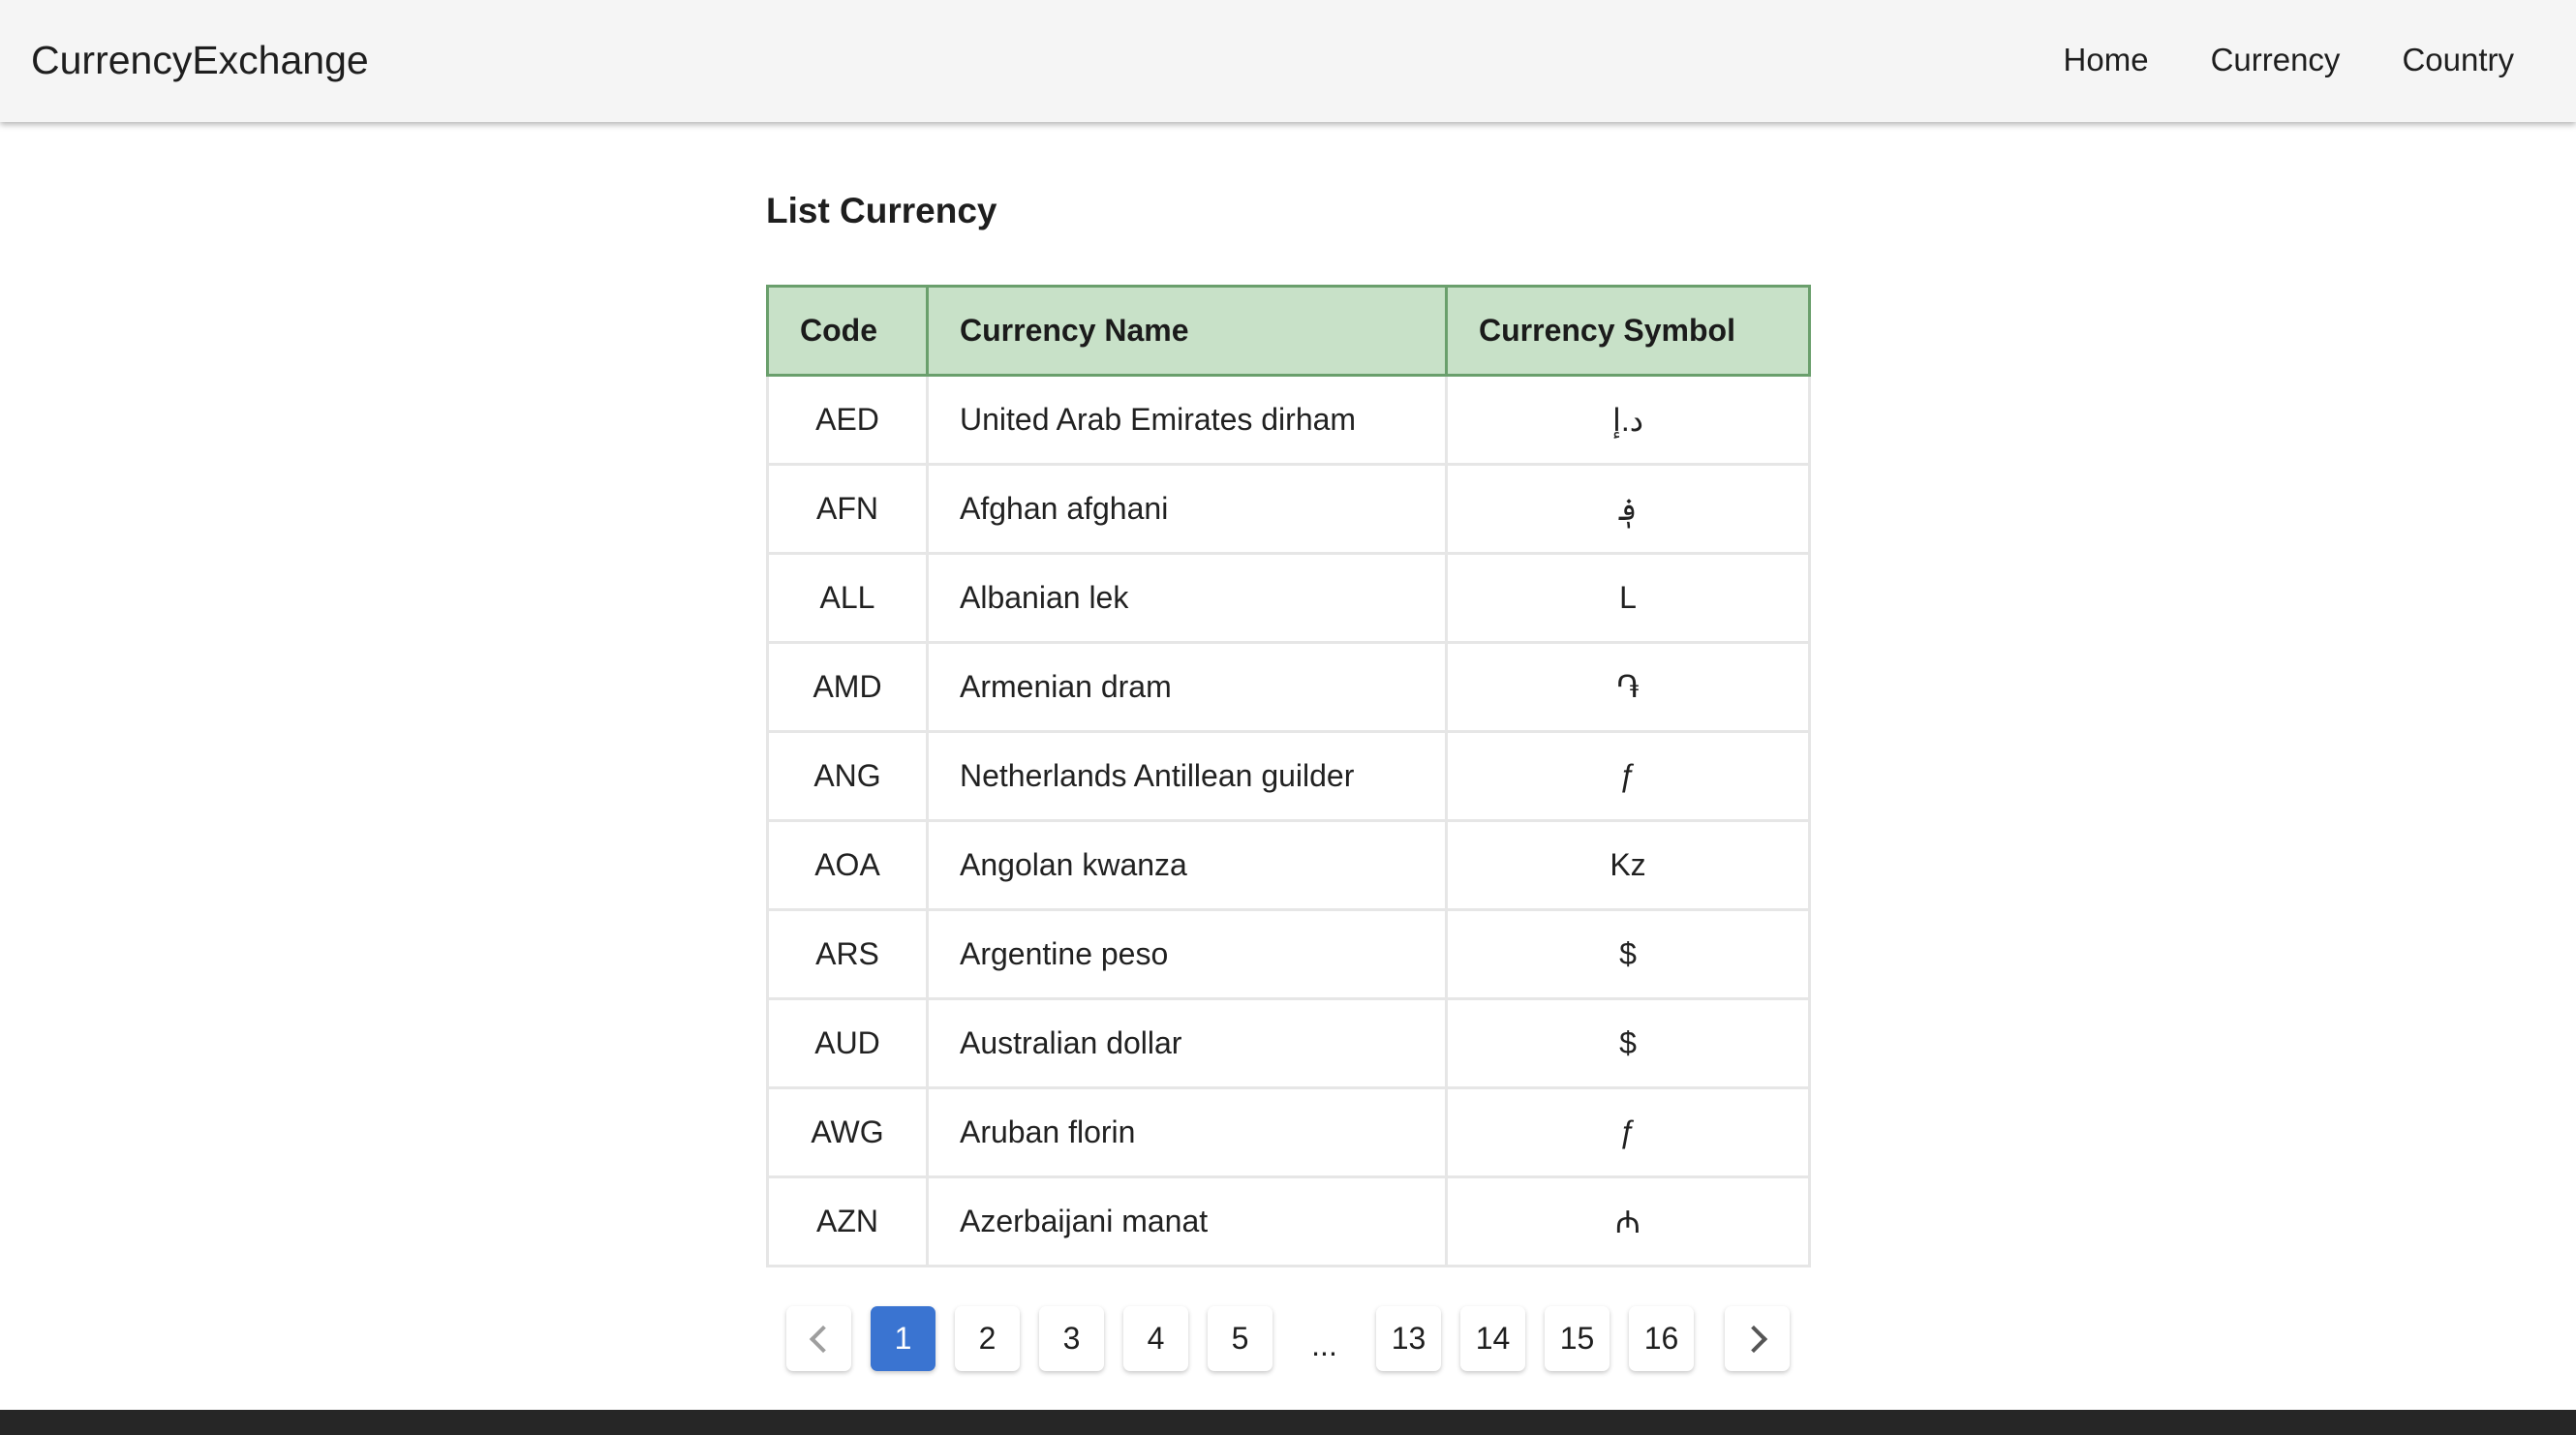 The height and width of the screenshot is (1435, 2576). I want to click on nav-link-currency: Currency, so click(2276, 60).